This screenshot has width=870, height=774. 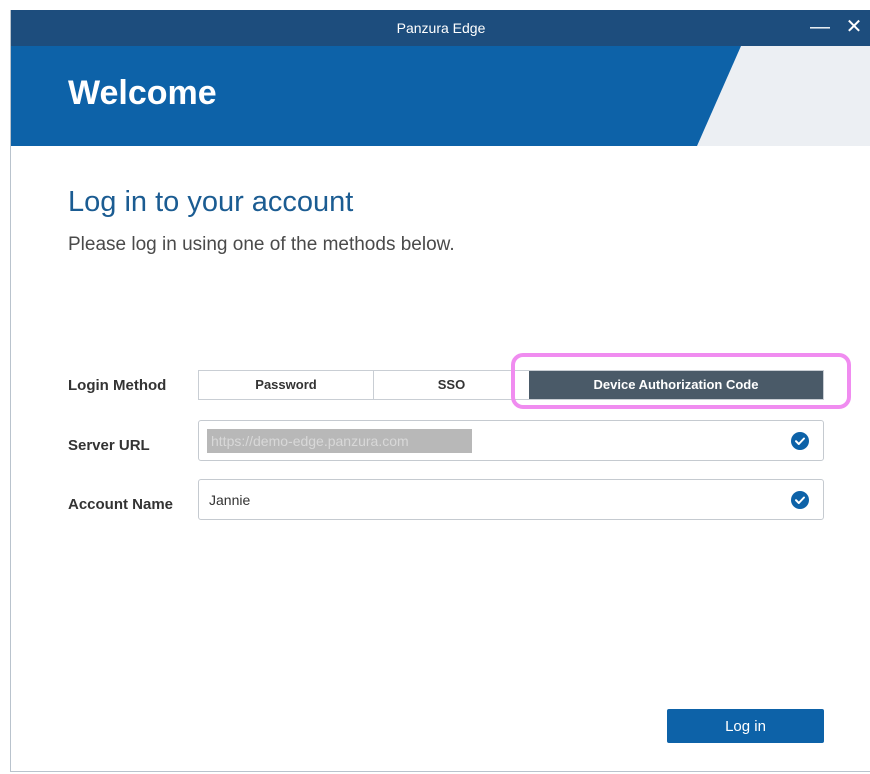 I want to click on server-url-label: Server URL, so click(x=109, y=445).